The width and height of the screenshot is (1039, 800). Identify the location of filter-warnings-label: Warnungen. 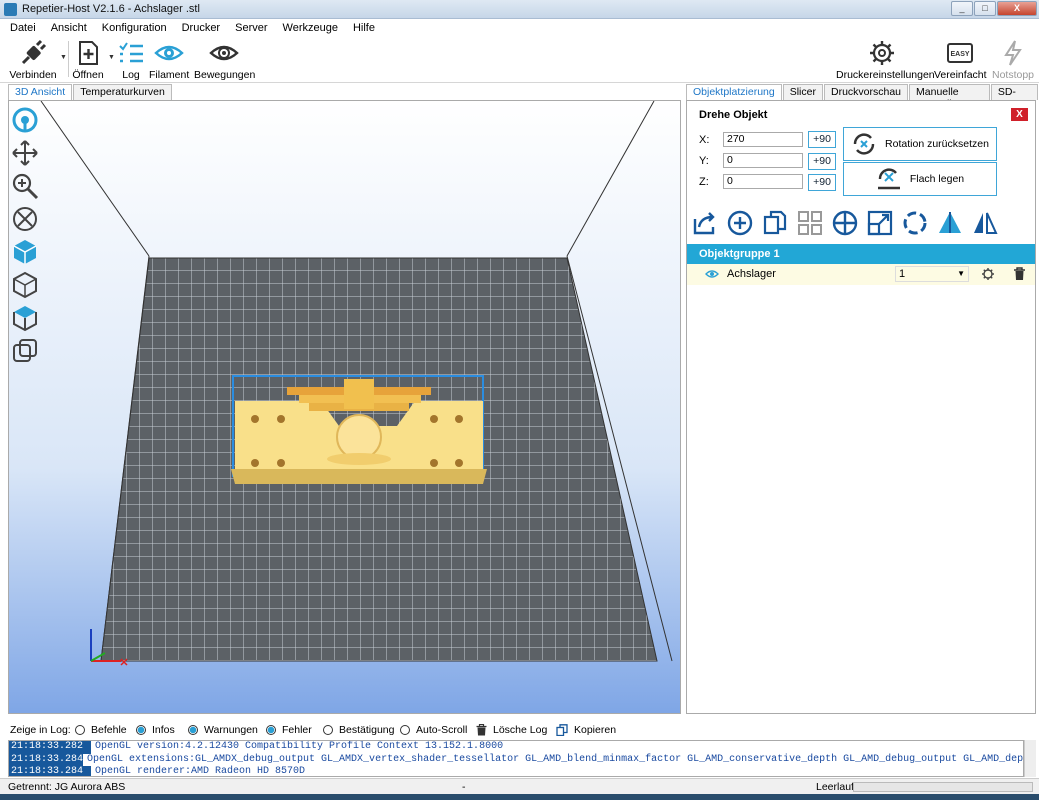
(231, 730).